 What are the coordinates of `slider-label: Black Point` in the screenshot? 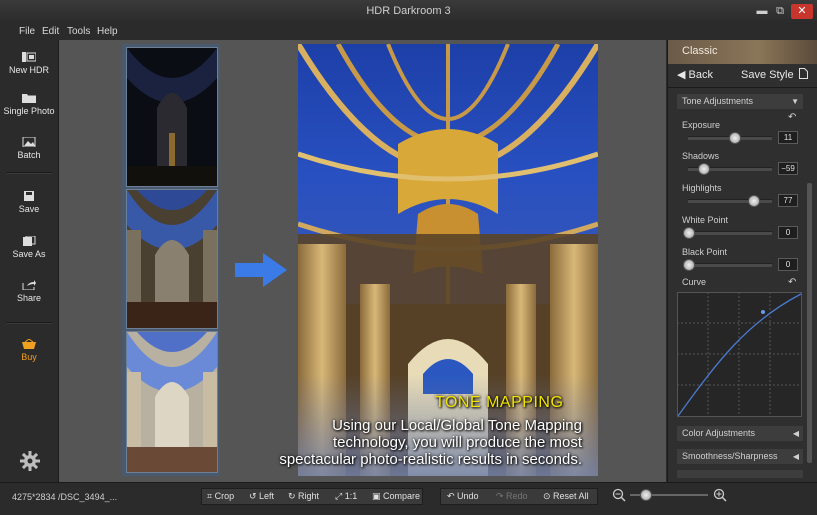 It's located at (705, 252).